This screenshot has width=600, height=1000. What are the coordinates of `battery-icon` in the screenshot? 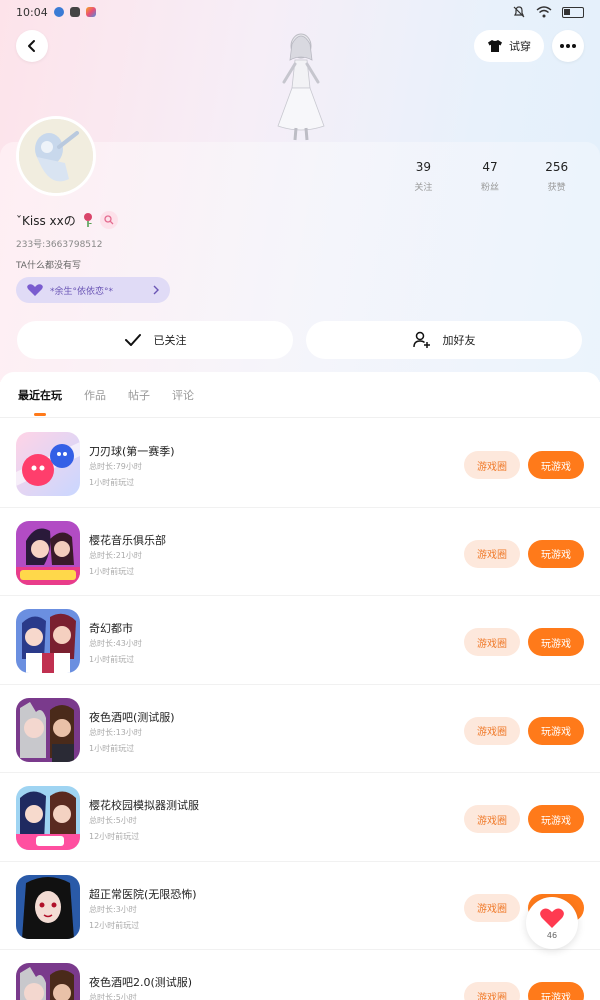 It's located at (573, 12).